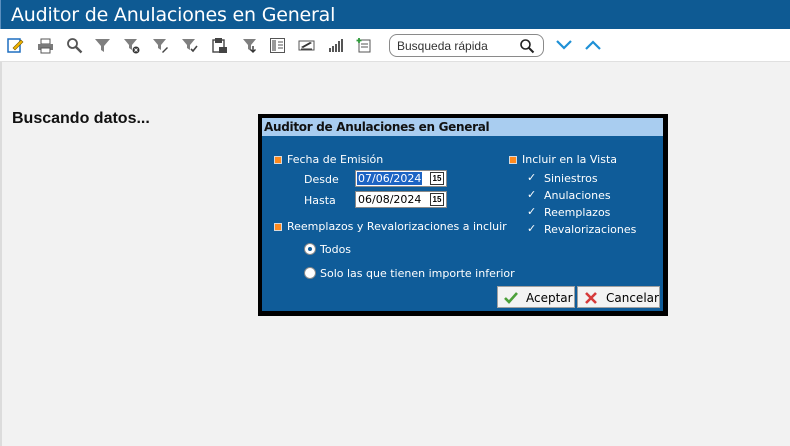  What do you see at coordinates (160, 45) in the screenshot?
I see `filter-edit-icon` at bounding box center [160, 45].